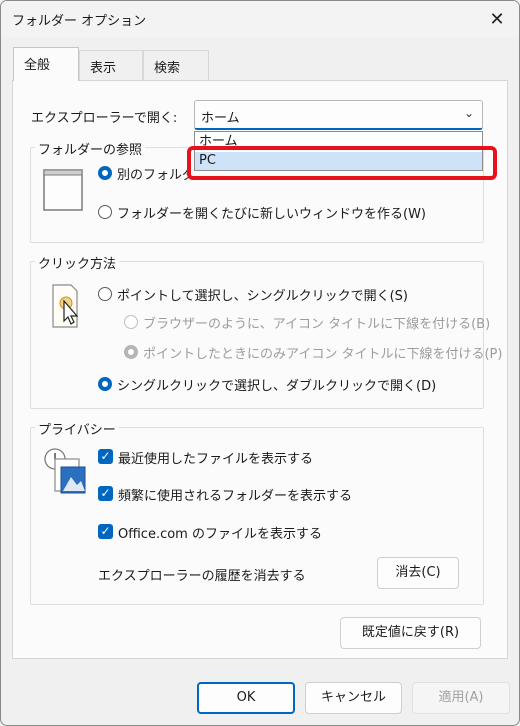 The image size is (520, 726). I want to click on single-click-label: ポイントして選択し、シングルクリックで開く(S), so click(263, 296).